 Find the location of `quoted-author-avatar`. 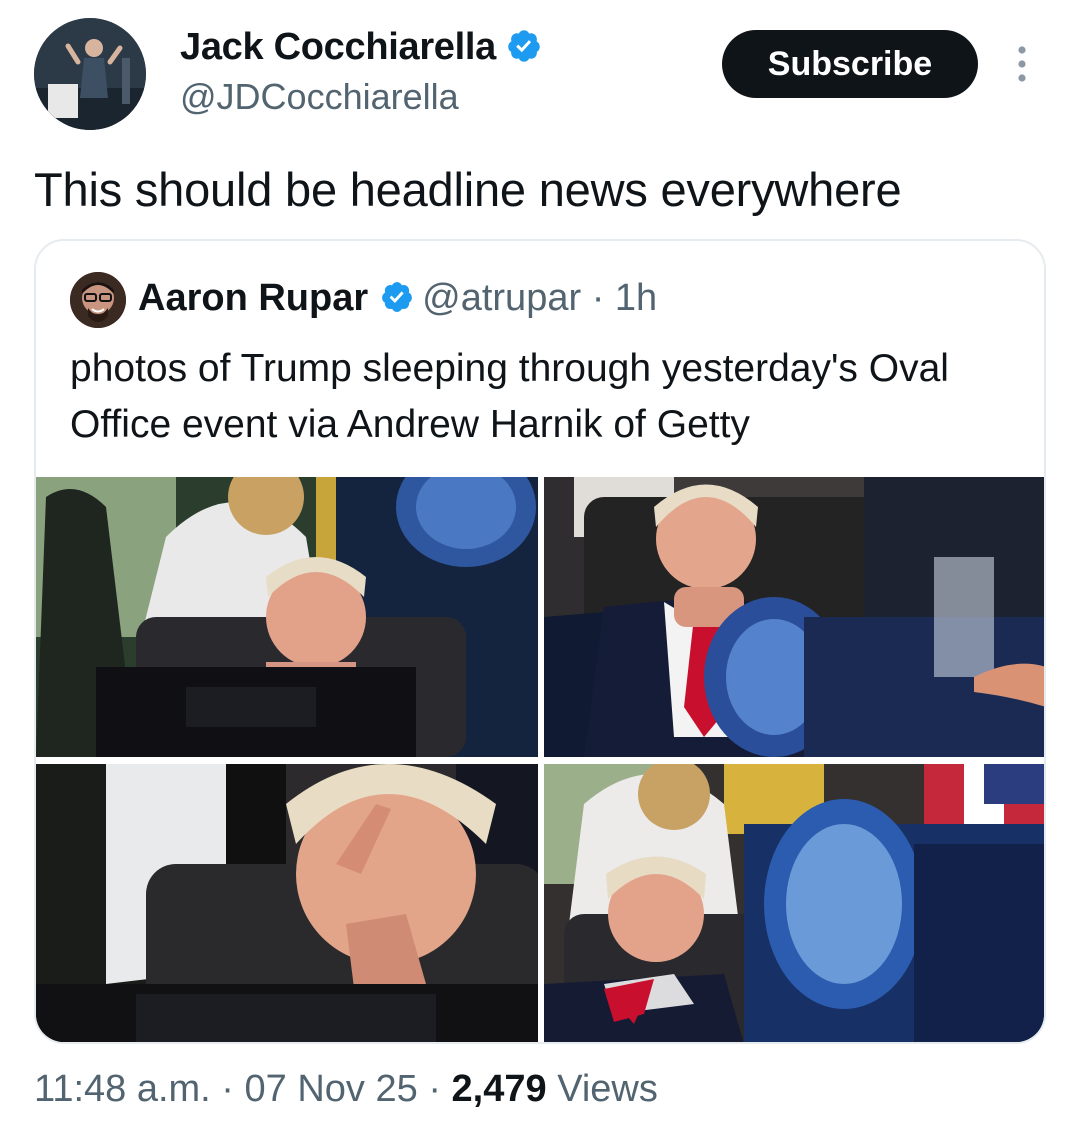

quoted-author-avatar is located at coordinates (98, 300).